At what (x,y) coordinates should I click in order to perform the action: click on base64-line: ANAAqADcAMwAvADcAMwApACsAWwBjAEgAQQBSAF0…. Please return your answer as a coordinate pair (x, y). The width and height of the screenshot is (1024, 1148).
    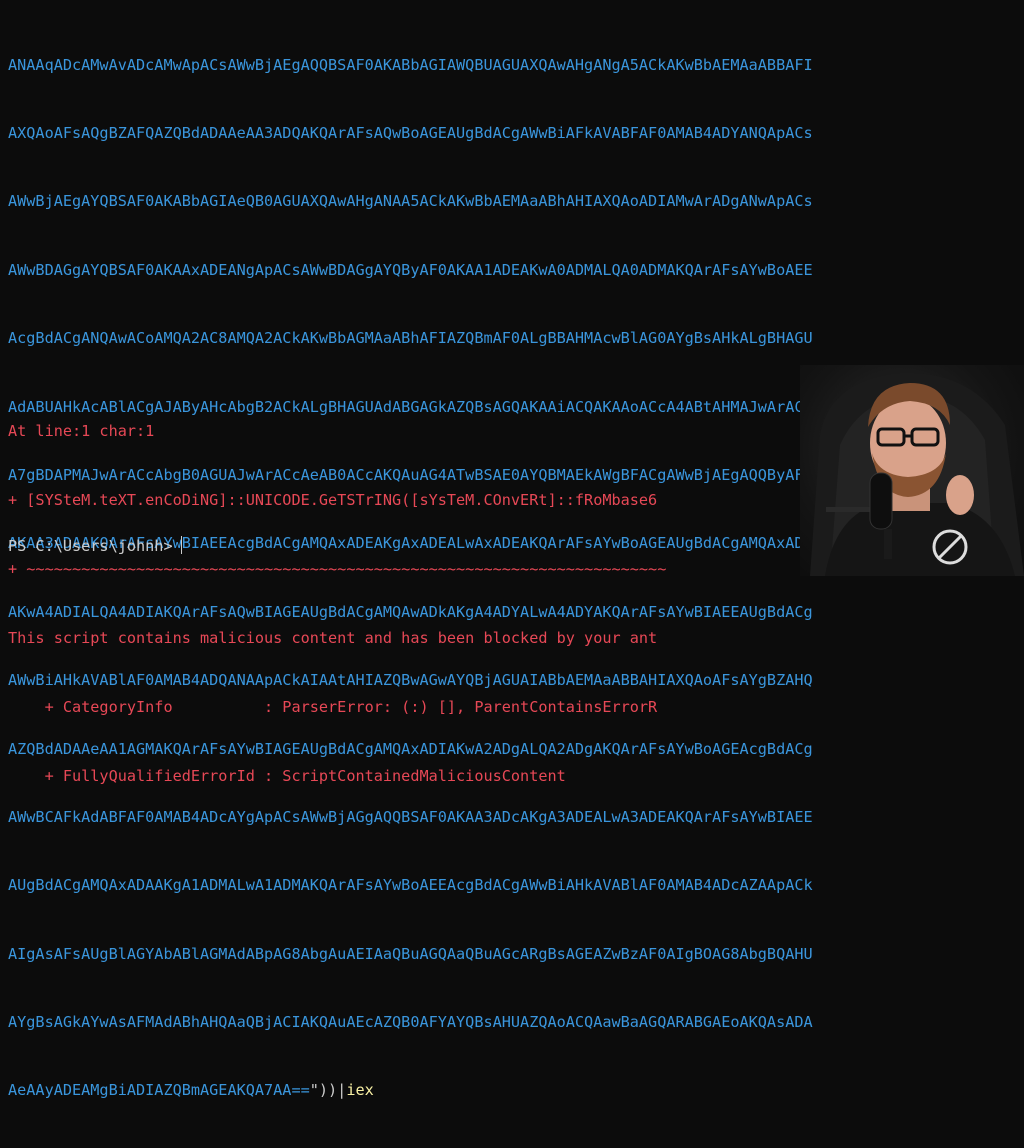
    Looking at the image, I should click on (410, 64).